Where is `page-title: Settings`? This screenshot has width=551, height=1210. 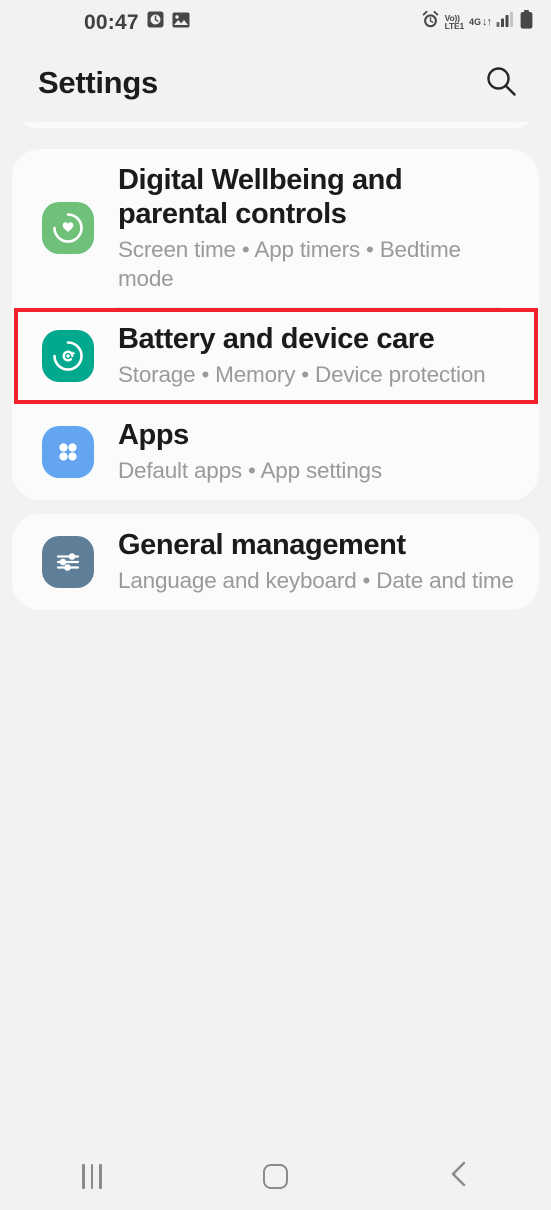 page-title: Settings is located at coordinates (98, 82).